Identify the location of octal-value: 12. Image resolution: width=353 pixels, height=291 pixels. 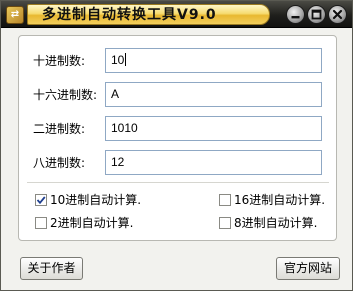
(118, 162).